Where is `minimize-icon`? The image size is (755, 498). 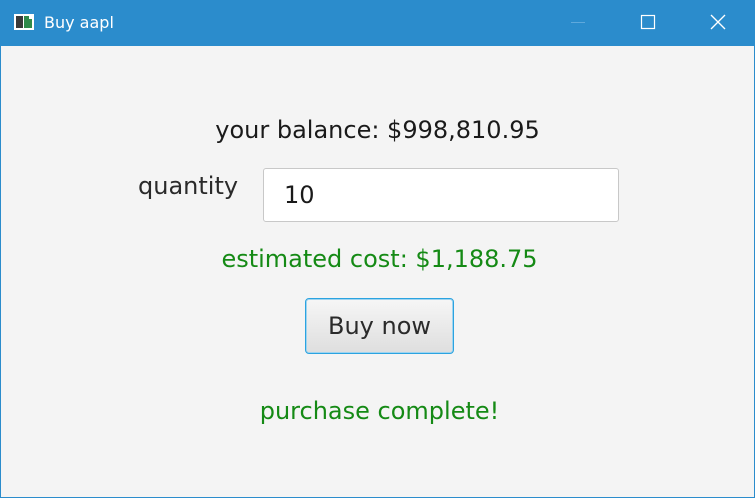 minimize-icon is located at coordinates (578, 23).